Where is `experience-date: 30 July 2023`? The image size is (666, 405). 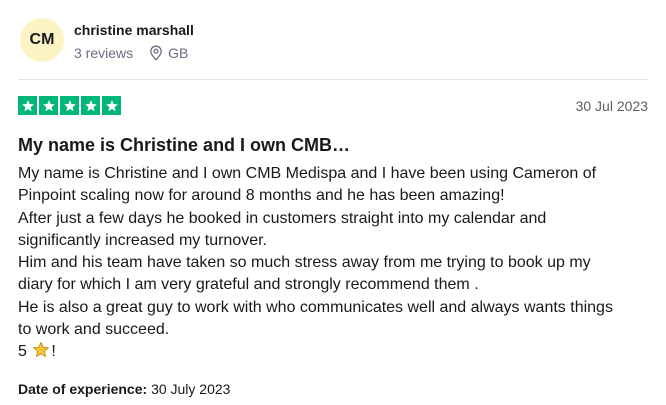 experience-date: 30 July 2023 is located at coordinates (191, 389).